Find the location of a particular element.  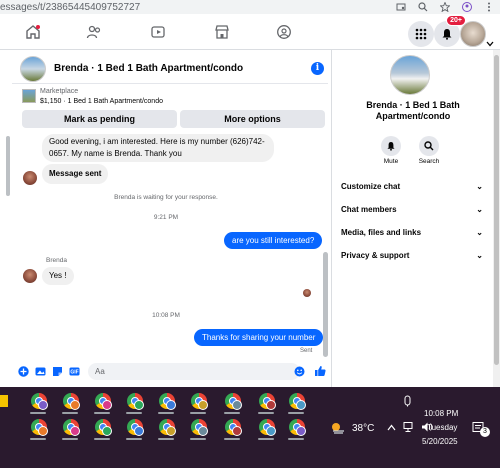

sent-status: Sent is located at coordinates (306, 351).